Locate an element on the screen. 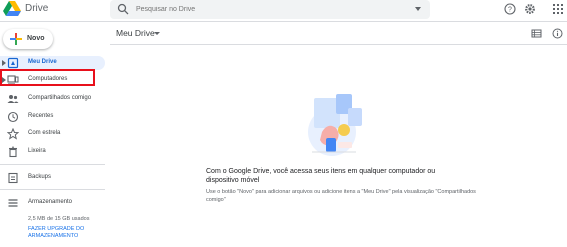 The width and height of the screenshot is (567, 247). drive-logo-icon is located at coordinates (12, 9).